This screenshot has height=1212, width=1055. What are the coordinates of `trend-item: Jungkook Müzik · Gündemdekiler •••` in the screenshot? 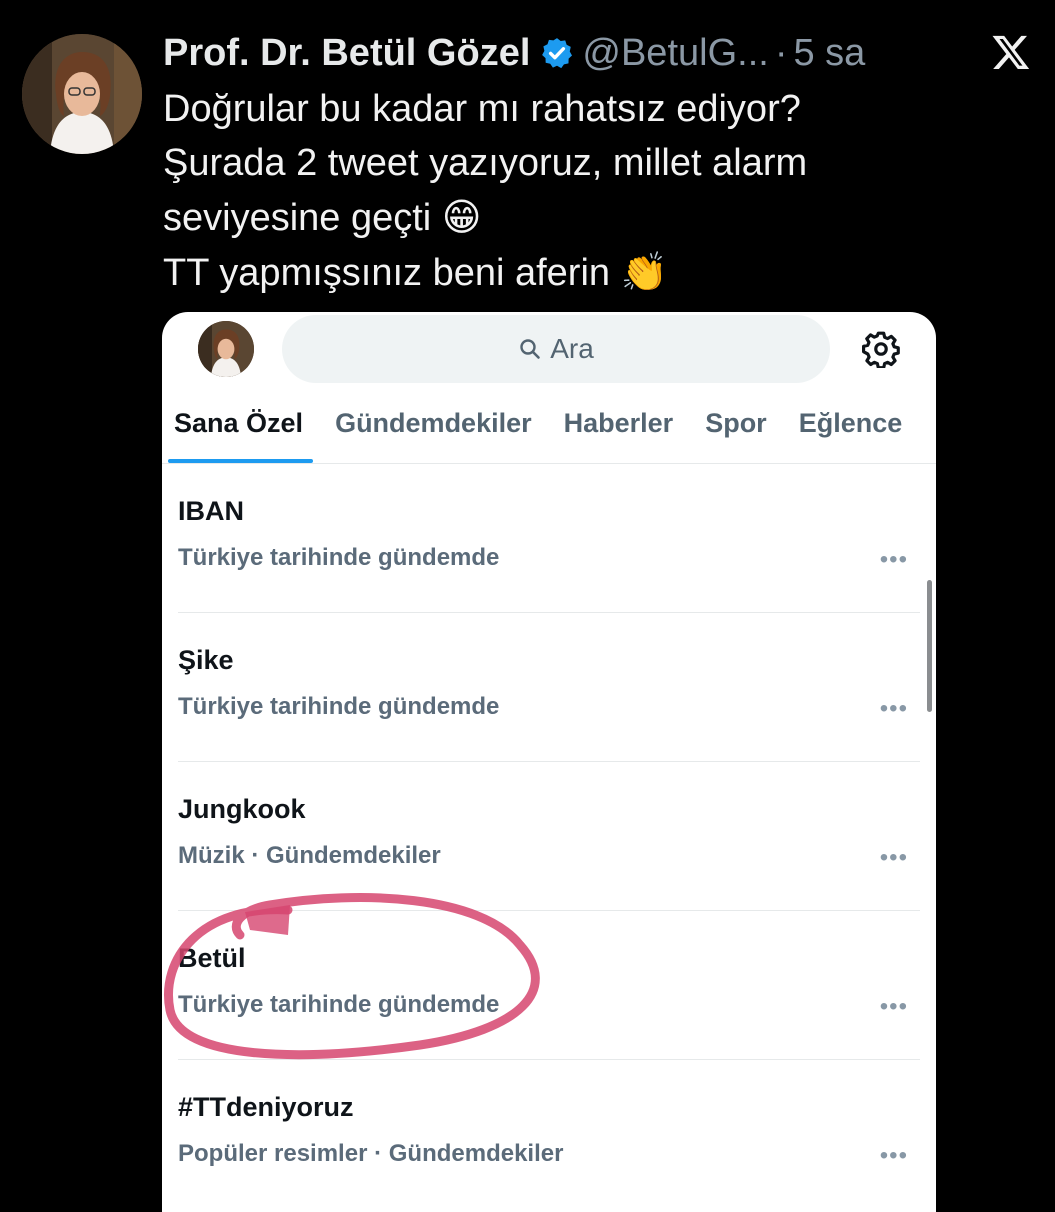 It's located at (549, 836).